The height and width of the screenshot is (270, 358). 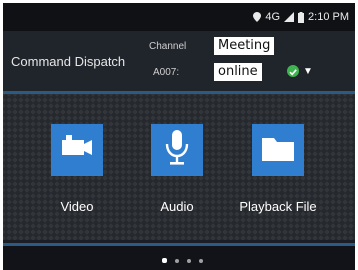 I want to click on battery-icon, so click(x=301, y=17).